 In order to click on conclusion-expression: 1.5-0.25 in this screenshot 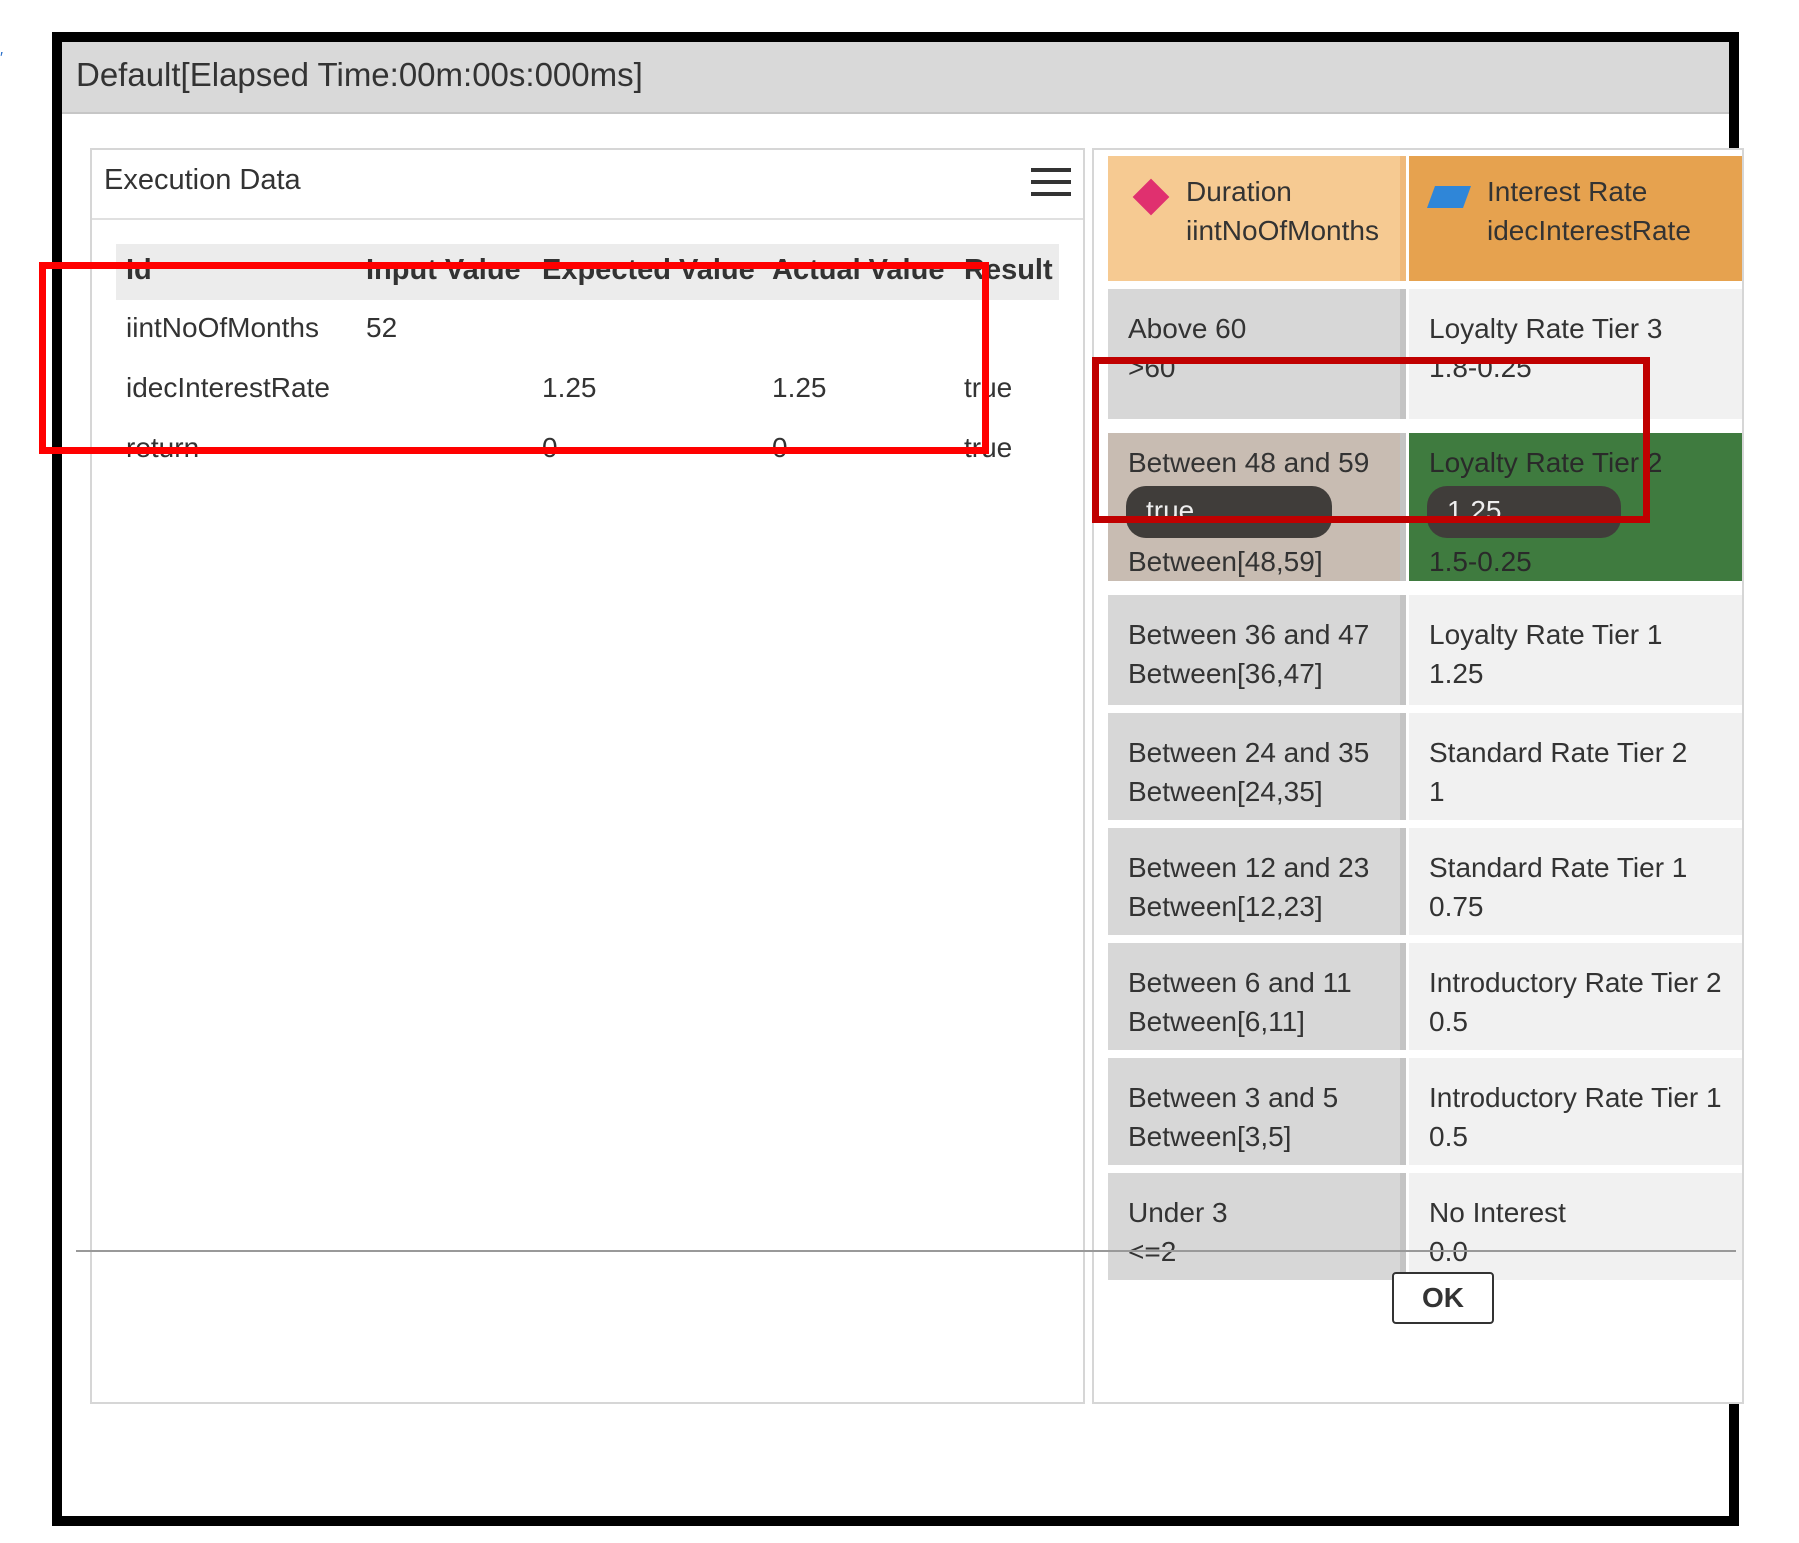, I will do `click(1480, 561)`.